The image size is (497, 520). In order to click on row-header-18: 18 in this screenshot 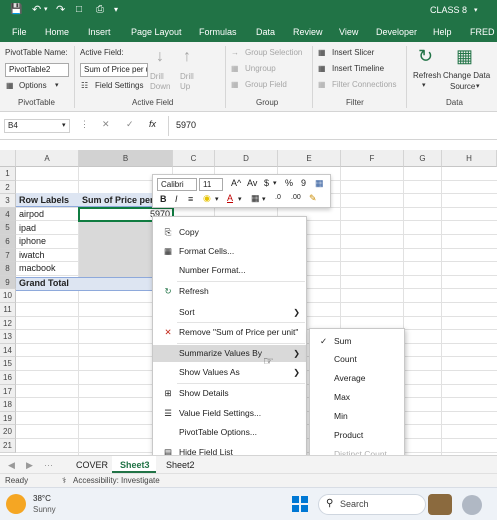, I will do `click(8, 405)`.